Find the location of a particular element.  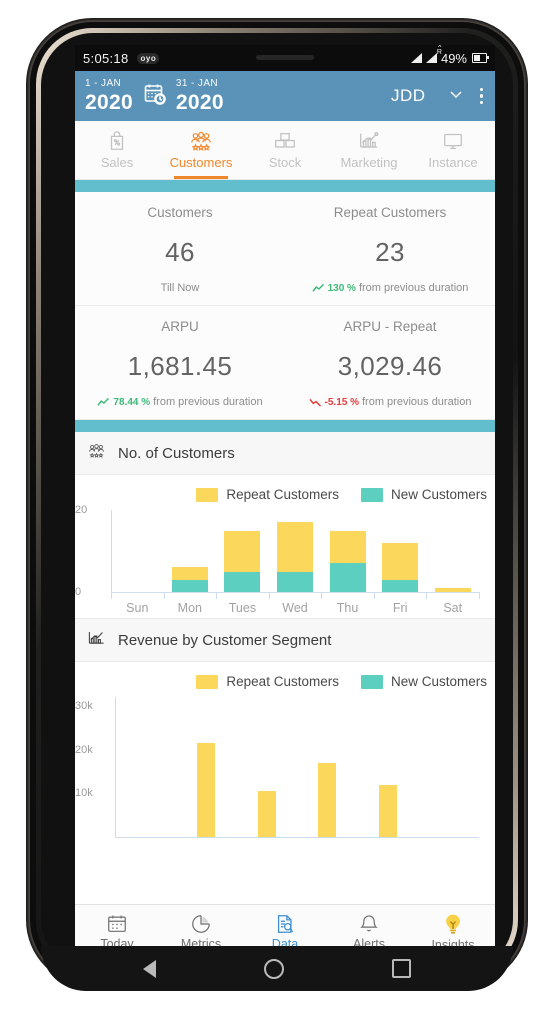

legend-item-new-customers: New Customers is located at coordinates (423, 494).